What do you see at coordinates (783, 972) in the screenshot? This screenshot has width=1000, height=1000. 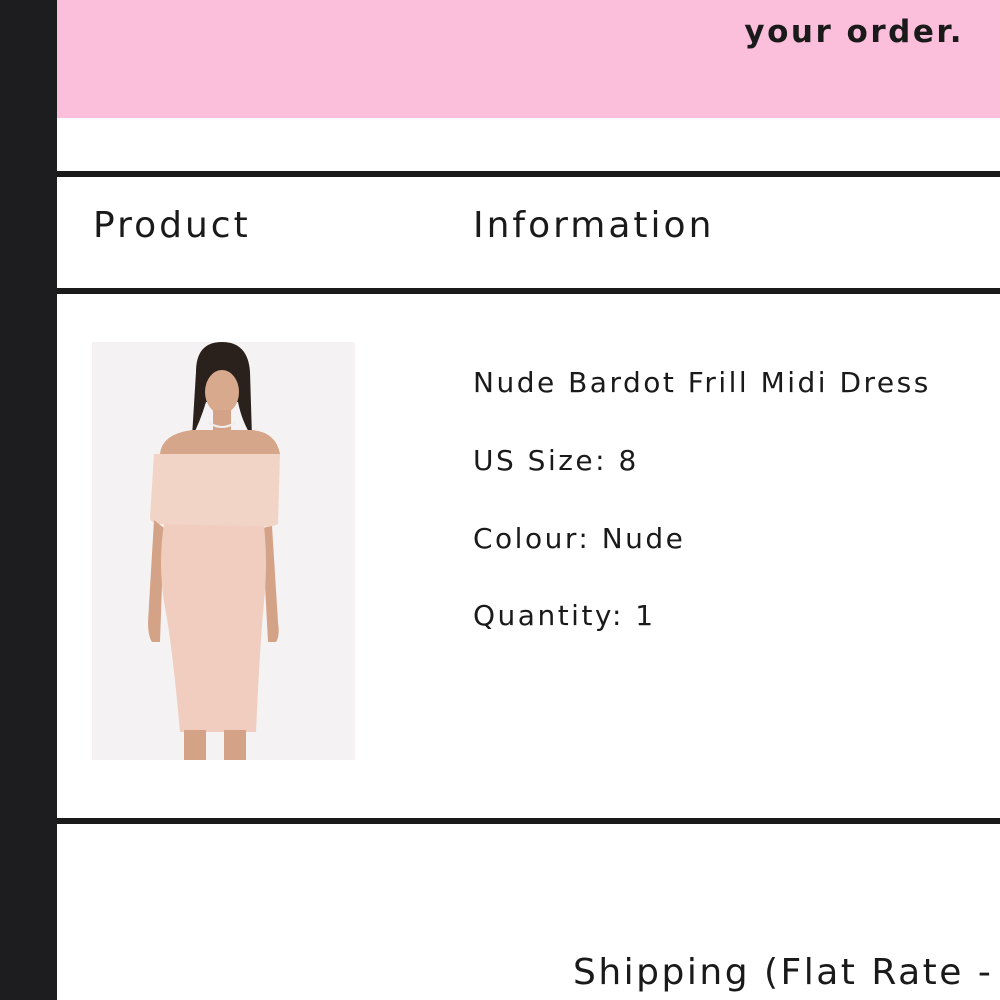 I see `shipping-label: Shipping (Flat Rate -` at bounding box center [783, 972].